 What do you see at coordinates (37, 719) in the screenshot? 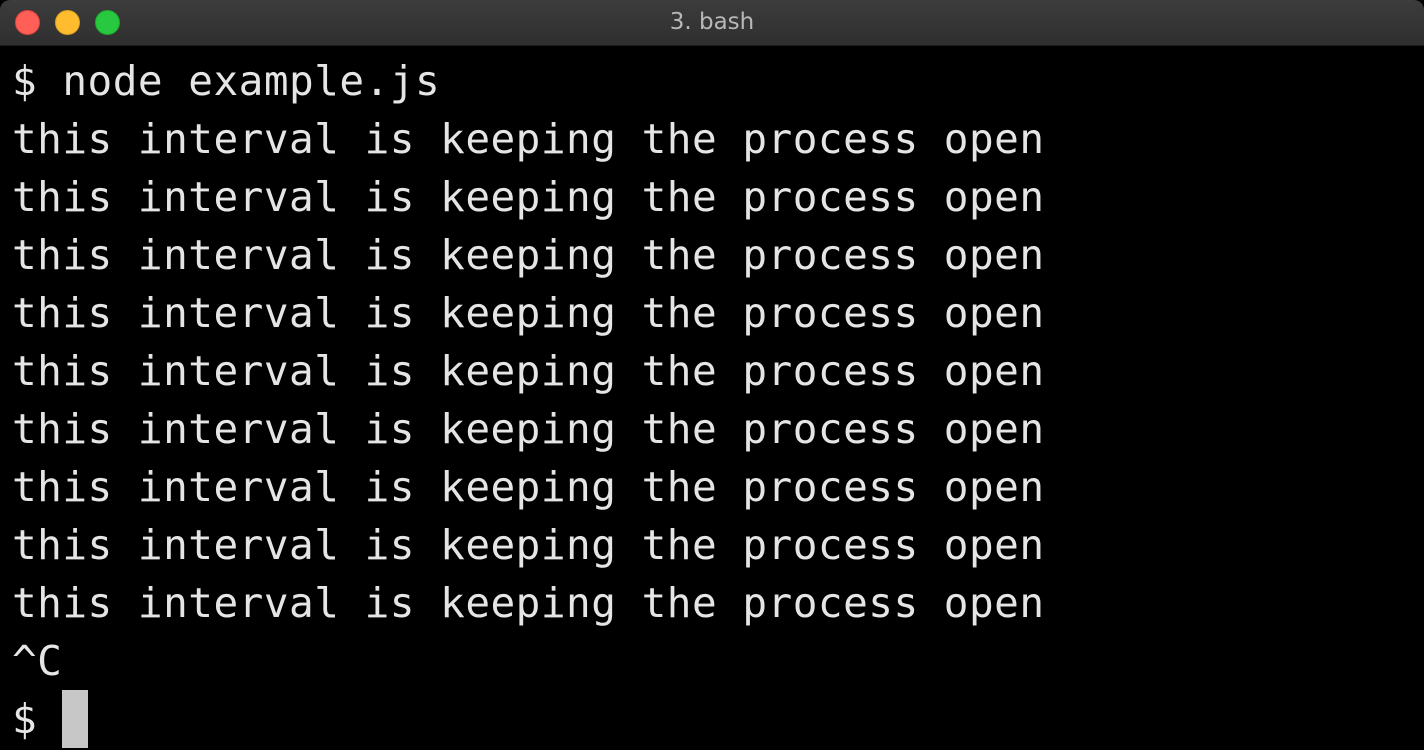
I see `prompt: $` at bounding box center [37, 719].